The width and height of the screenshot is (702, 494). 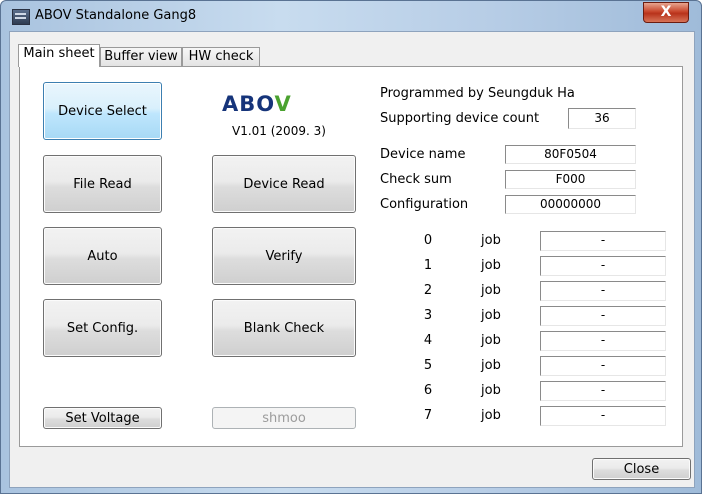 I want to click on device-read-button: Device Read, so click(x=284, y=184).